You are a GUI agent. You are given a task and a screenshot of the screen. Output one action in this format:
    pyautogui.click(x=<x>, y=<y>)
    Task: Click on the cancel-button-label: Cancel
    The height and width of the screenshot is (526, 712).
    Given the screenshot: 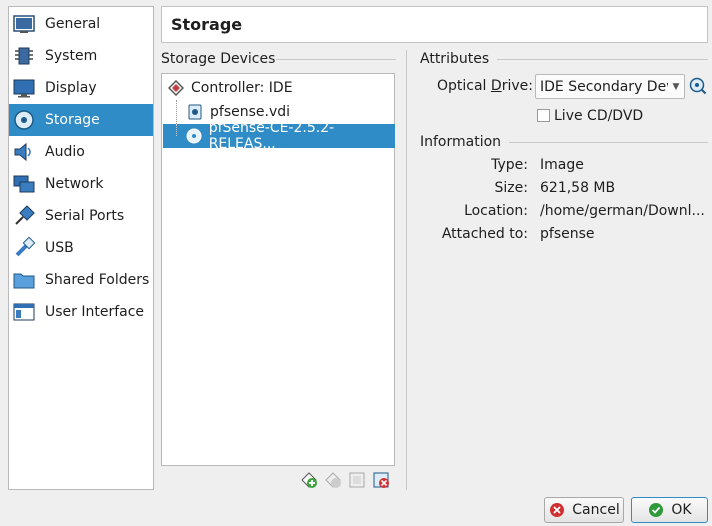 What is the action you would take?
    pyautogui.click(x=596, y=510)
    